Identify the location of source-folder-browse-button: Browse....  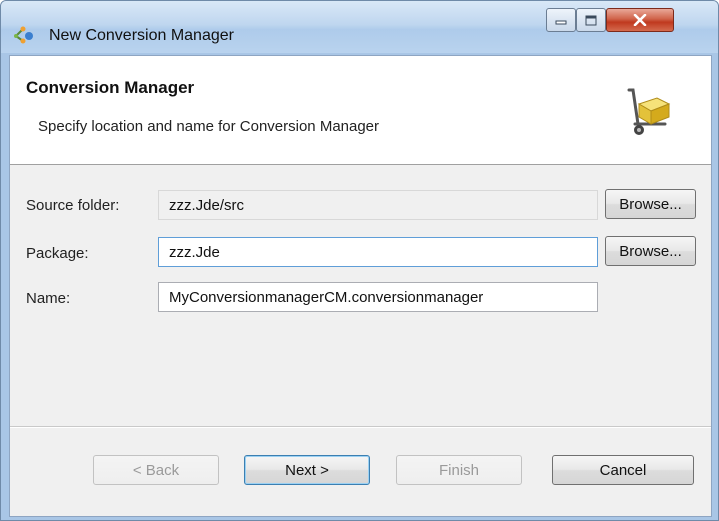
(650, 204).